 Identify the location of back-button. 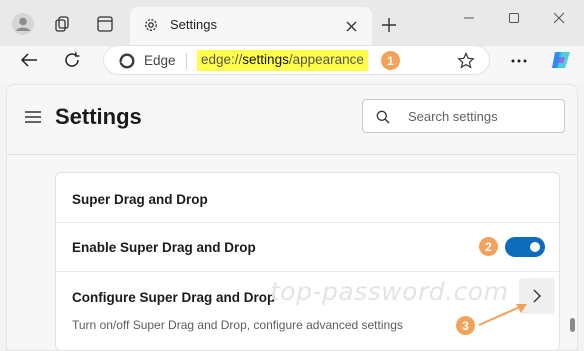
(29, 60).